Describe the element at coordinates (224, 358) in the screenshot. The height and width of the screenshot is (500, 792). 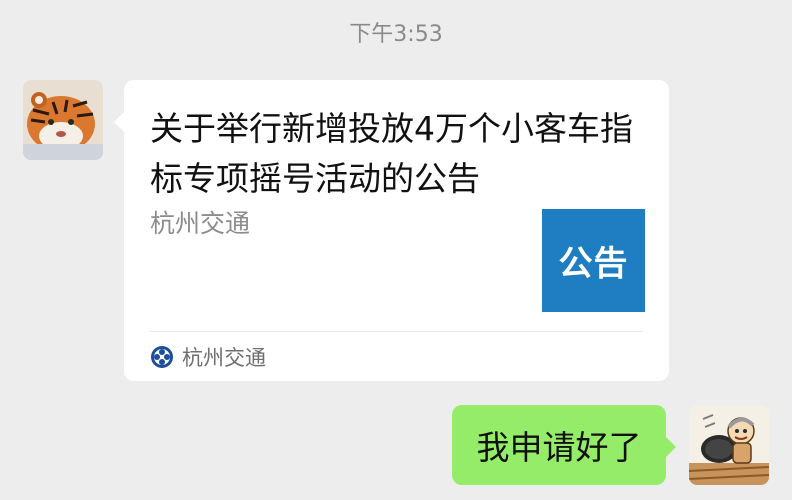
I see `official-account-name: 杭州交通` at that location.